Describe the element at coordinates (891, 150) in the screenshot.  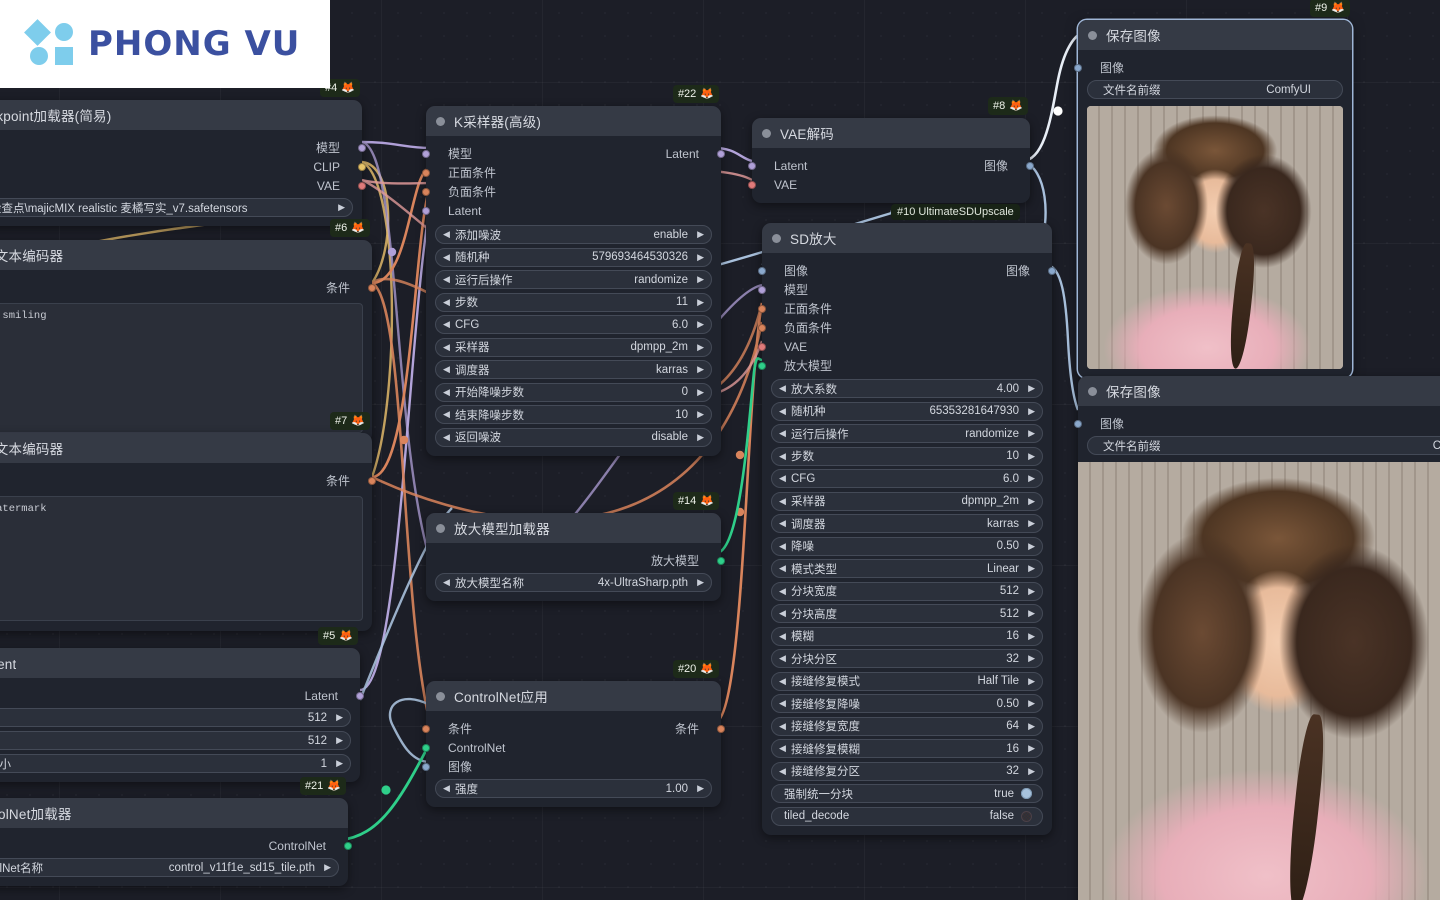
I see `node-vae-decode: #8 🦊 VAE解码 Latent 图像 VAE` at that location.